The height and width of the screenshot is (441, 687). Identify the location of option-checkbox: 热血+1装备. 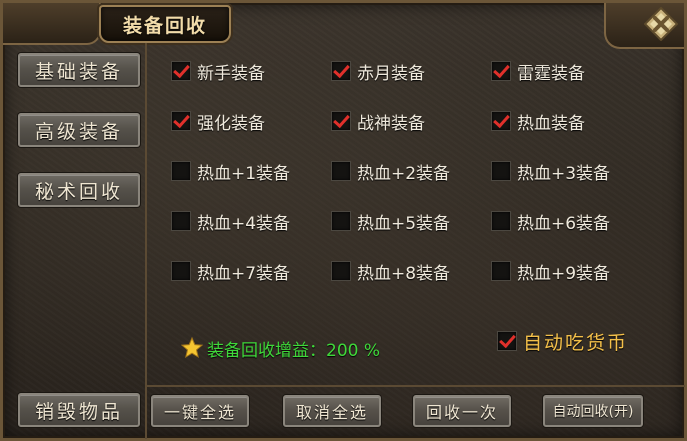
(231, 171).